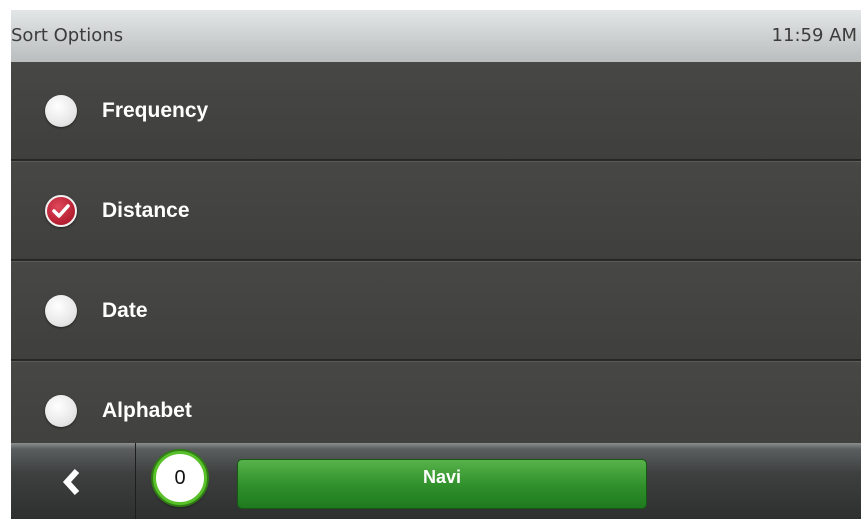 The height and width of the screenshot is (519, 861). What do you see at coordinates (436, 36) in the screenshot?
I see `title-bar: Sort Options 11:59 AM` at bounding box center [436, 36].